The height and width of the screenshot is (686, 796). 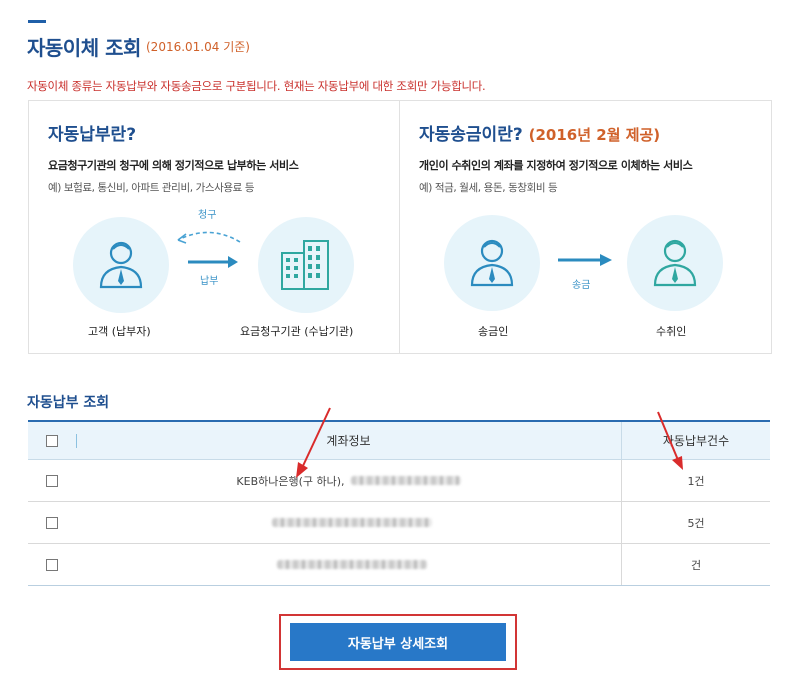 I want to click on sender-label: 송금인, so click(x=493, y=331).